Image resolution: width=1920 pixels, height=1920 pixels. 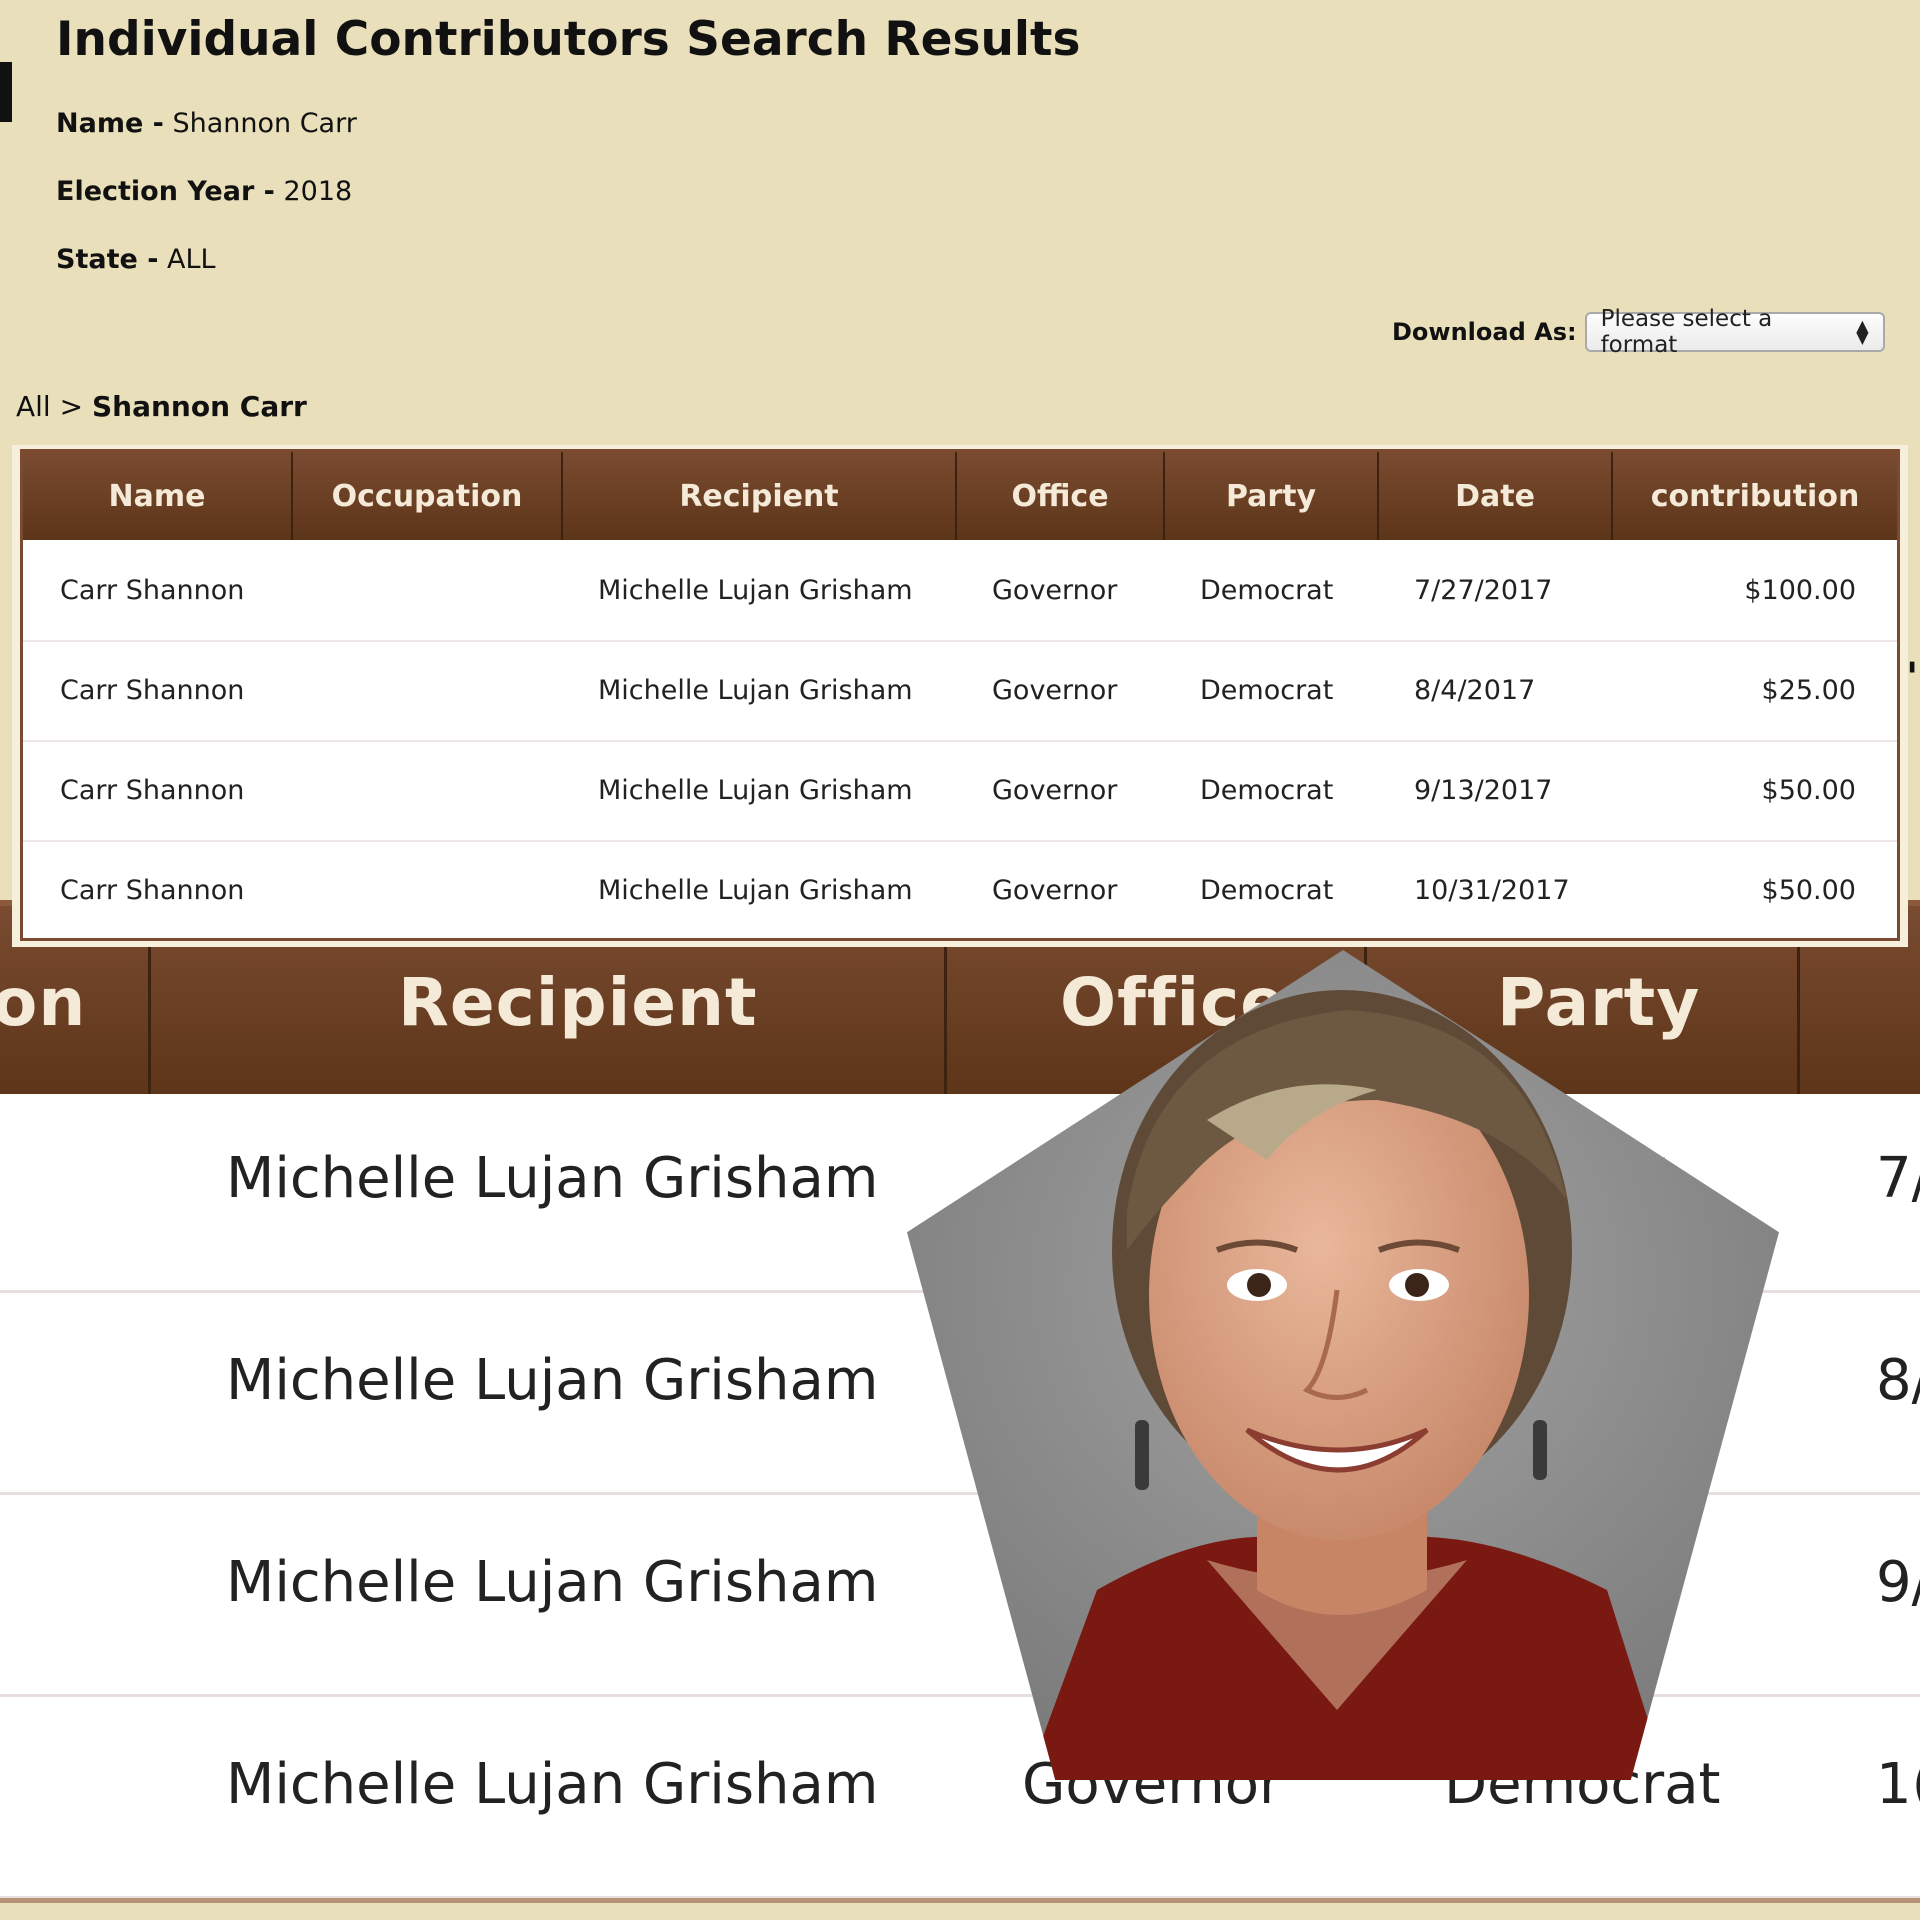 What do you see at coordinates (1060, 496) in the screenshot?
I see `column-header-office: Office` at bounding box center [1060, 496].